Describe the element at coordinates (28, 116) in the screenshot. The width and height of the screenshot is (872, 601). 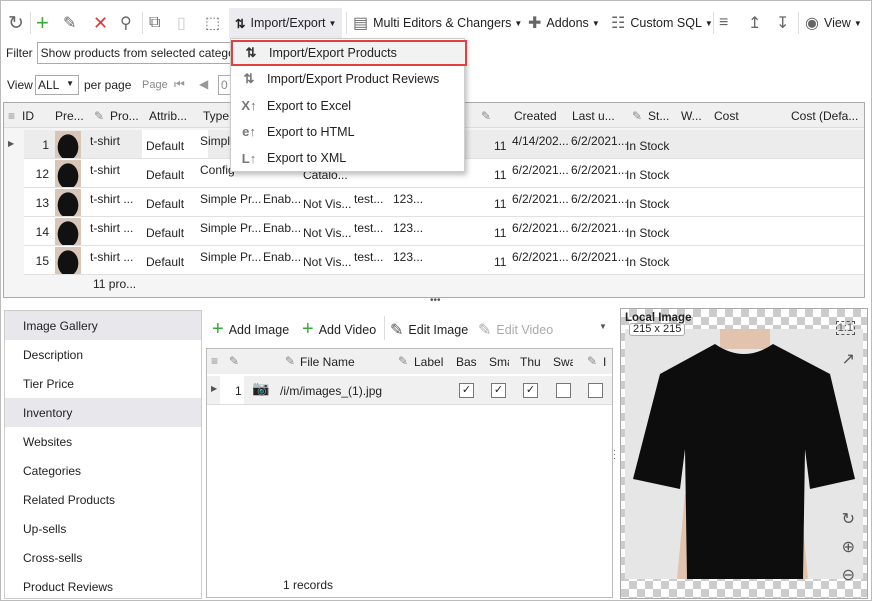
I see `column-header: ID` at that location.